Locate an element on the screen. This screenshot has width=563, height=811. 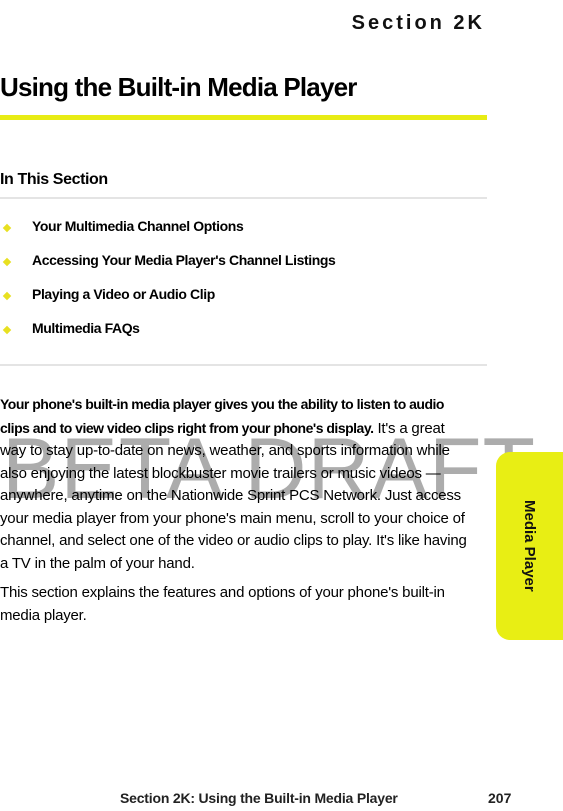
list-item: Multimedia FAQs is located at coordinates (167, 337).